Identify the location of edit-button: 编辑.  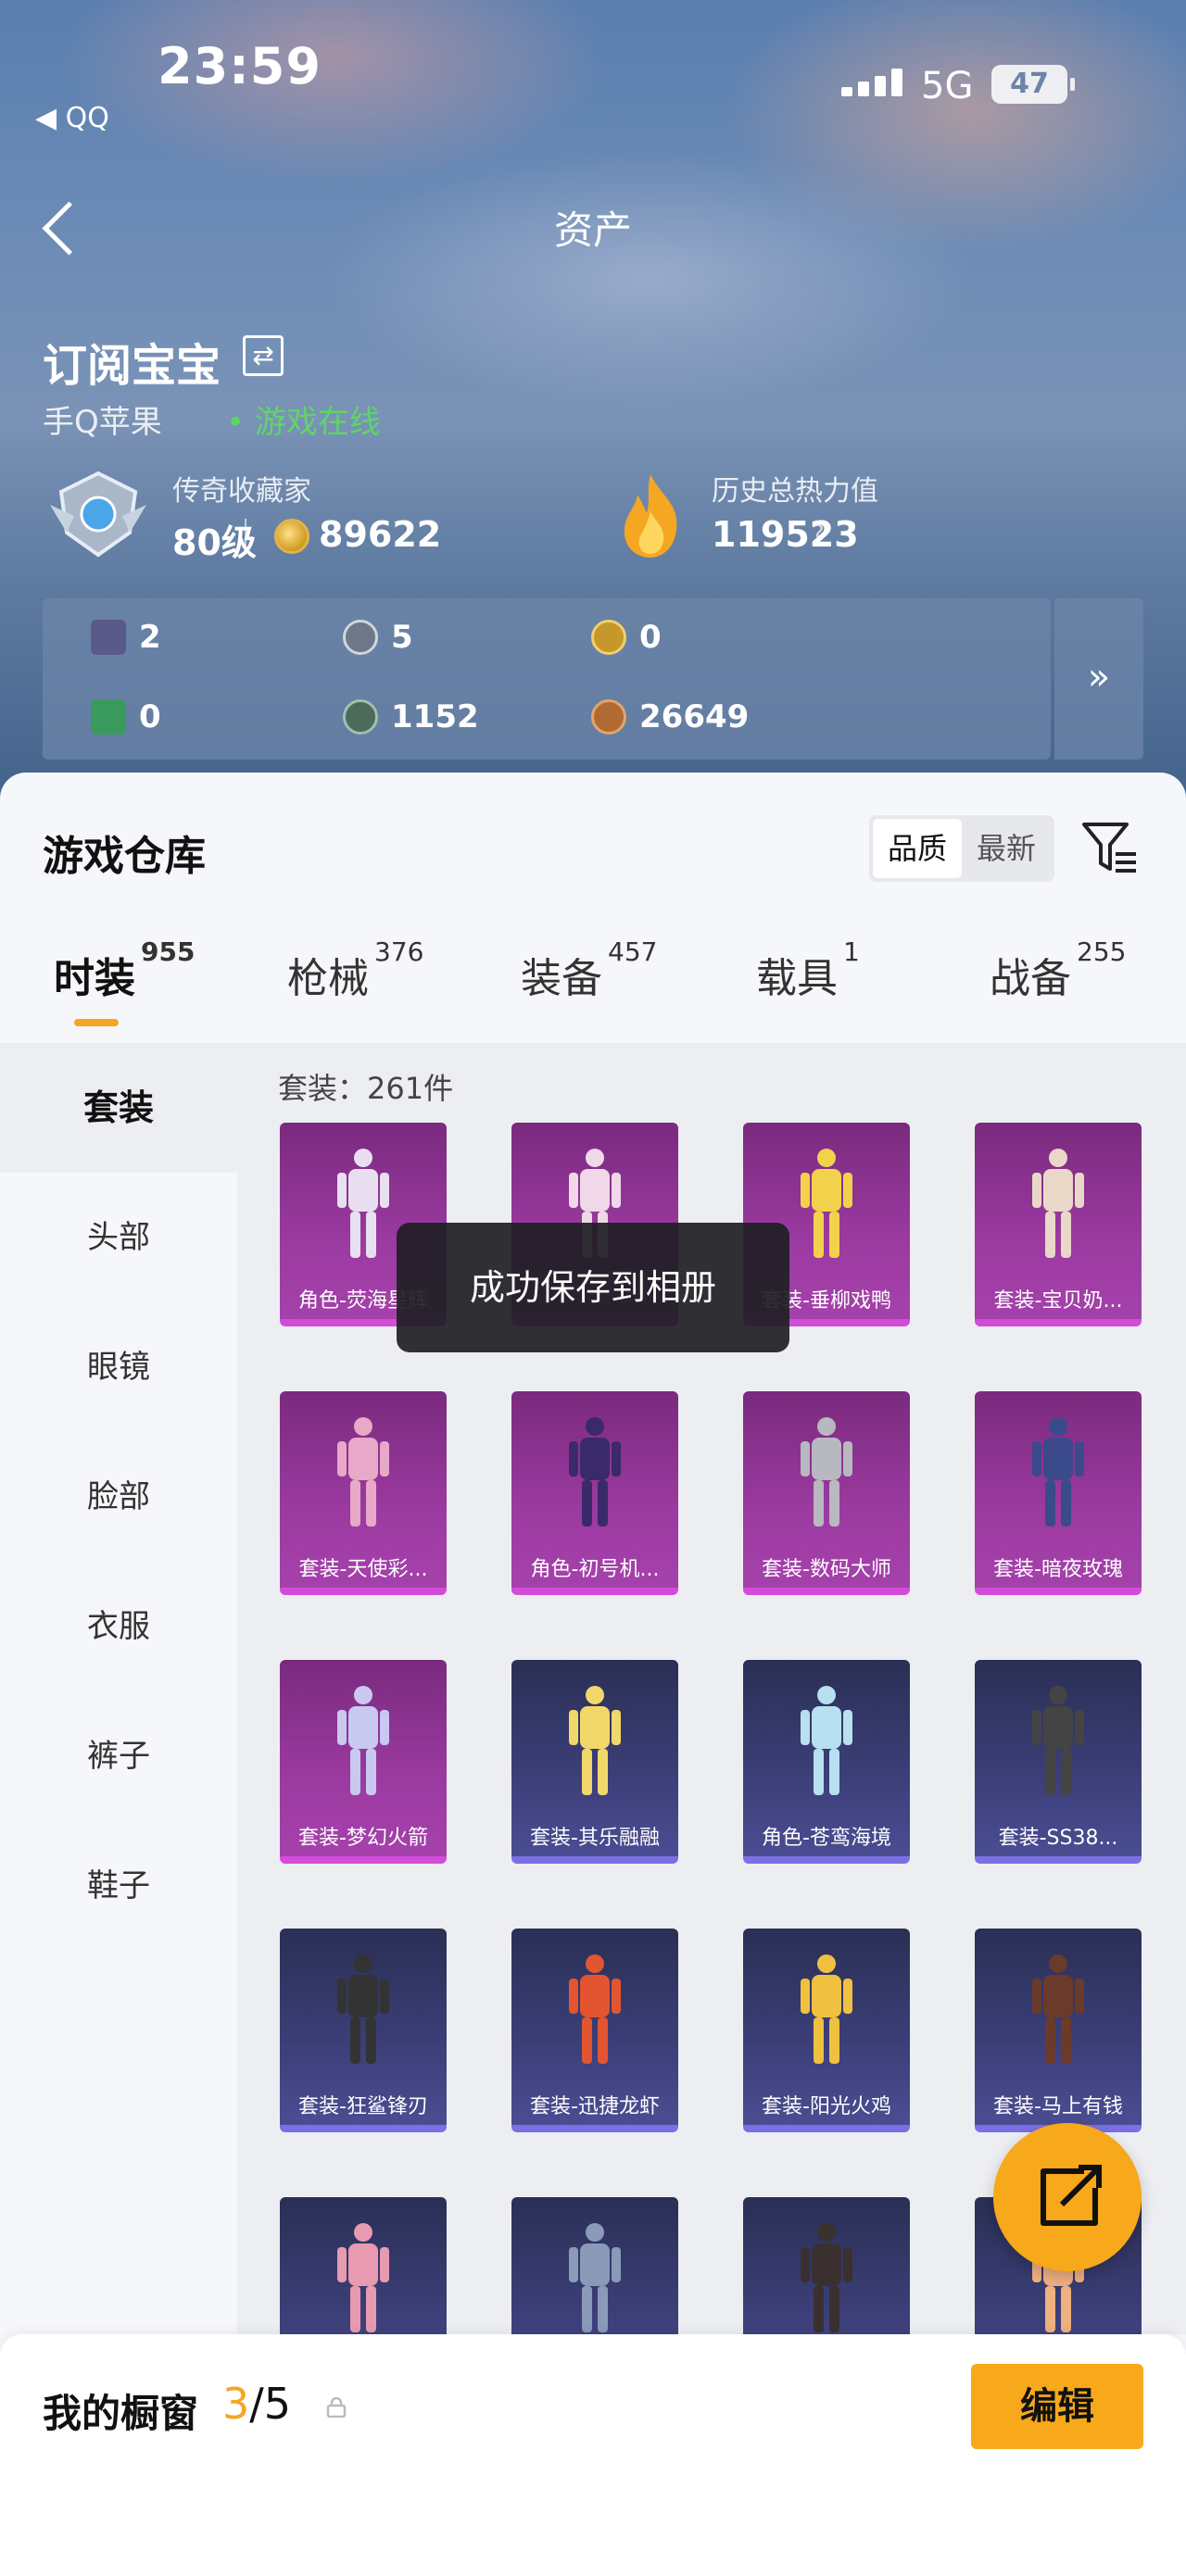
(1057, 2406).